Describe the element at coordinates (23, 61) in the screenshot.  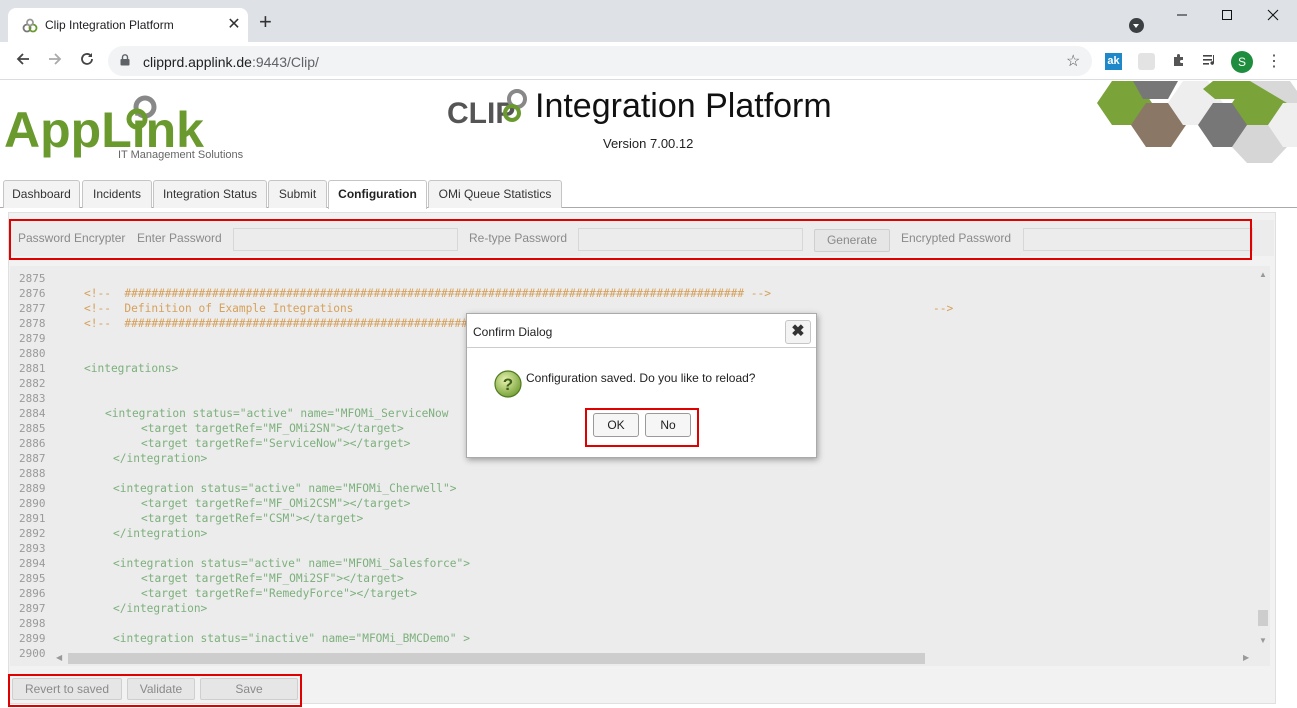
I see `back-arrow-icon` at that location.